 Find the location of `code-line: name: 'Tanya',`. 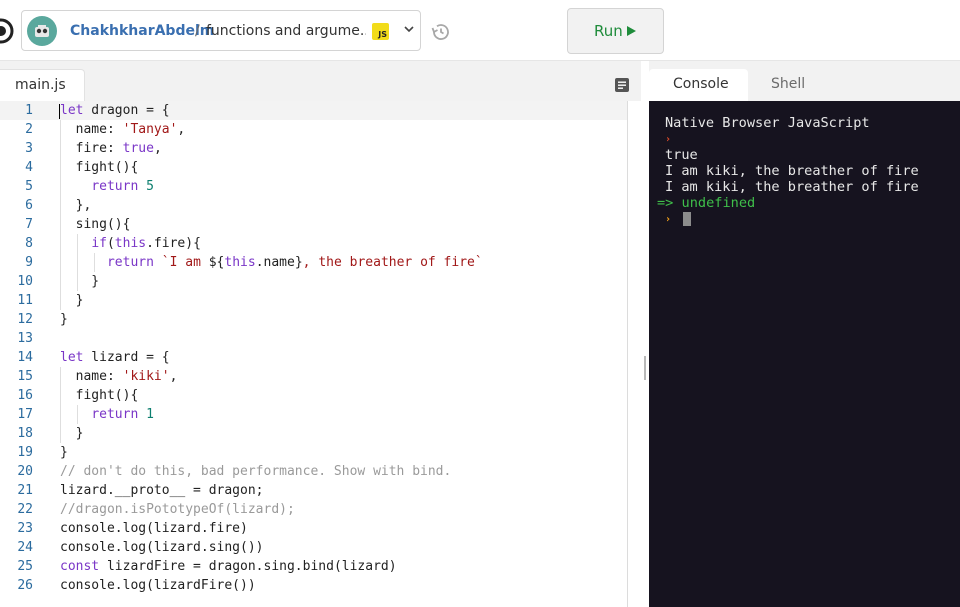

code-line: name: 'Tanya', is located at coordinates (123, 129).